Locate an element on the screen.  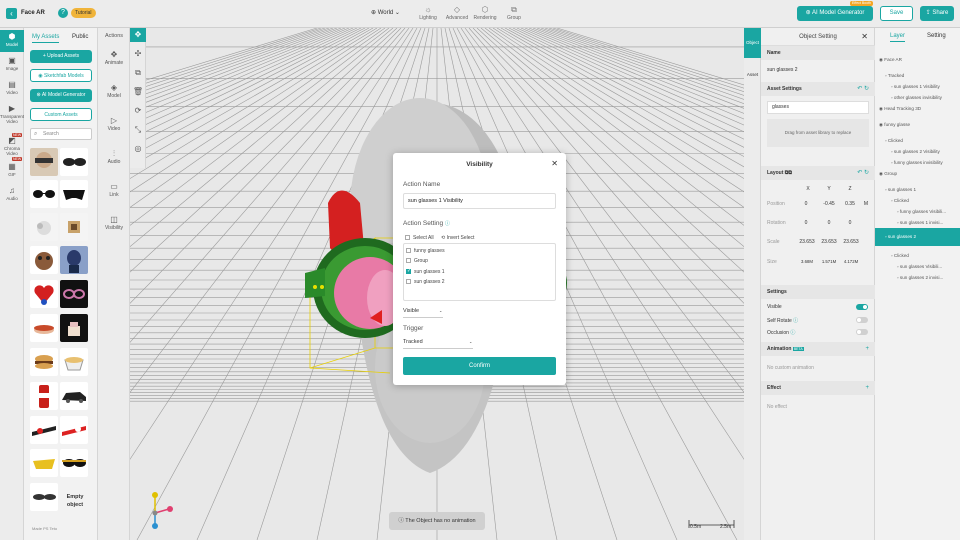
scale-y: 23.653 is located at coordinates (829, 242).